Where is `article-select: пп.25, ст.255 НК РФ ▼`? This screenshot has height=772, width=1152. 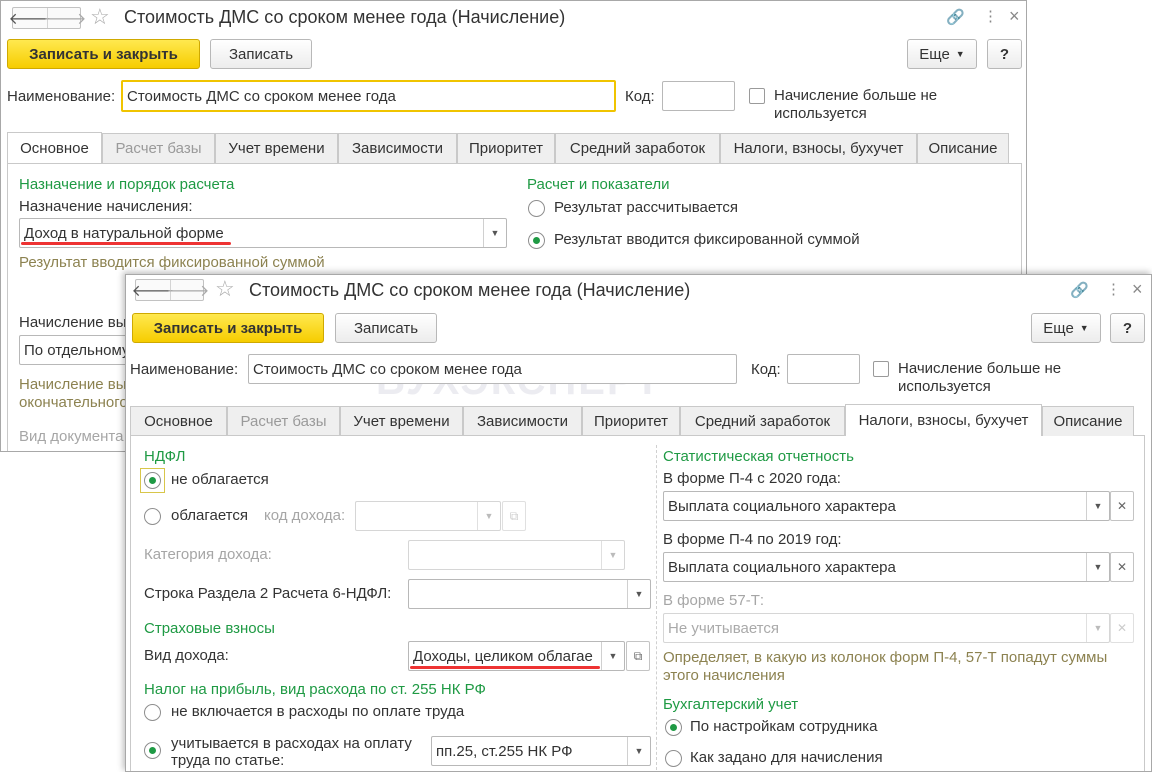
article-select: пп.25, ст.255 НК РФ ▼ is located at coordinates (541, 751).